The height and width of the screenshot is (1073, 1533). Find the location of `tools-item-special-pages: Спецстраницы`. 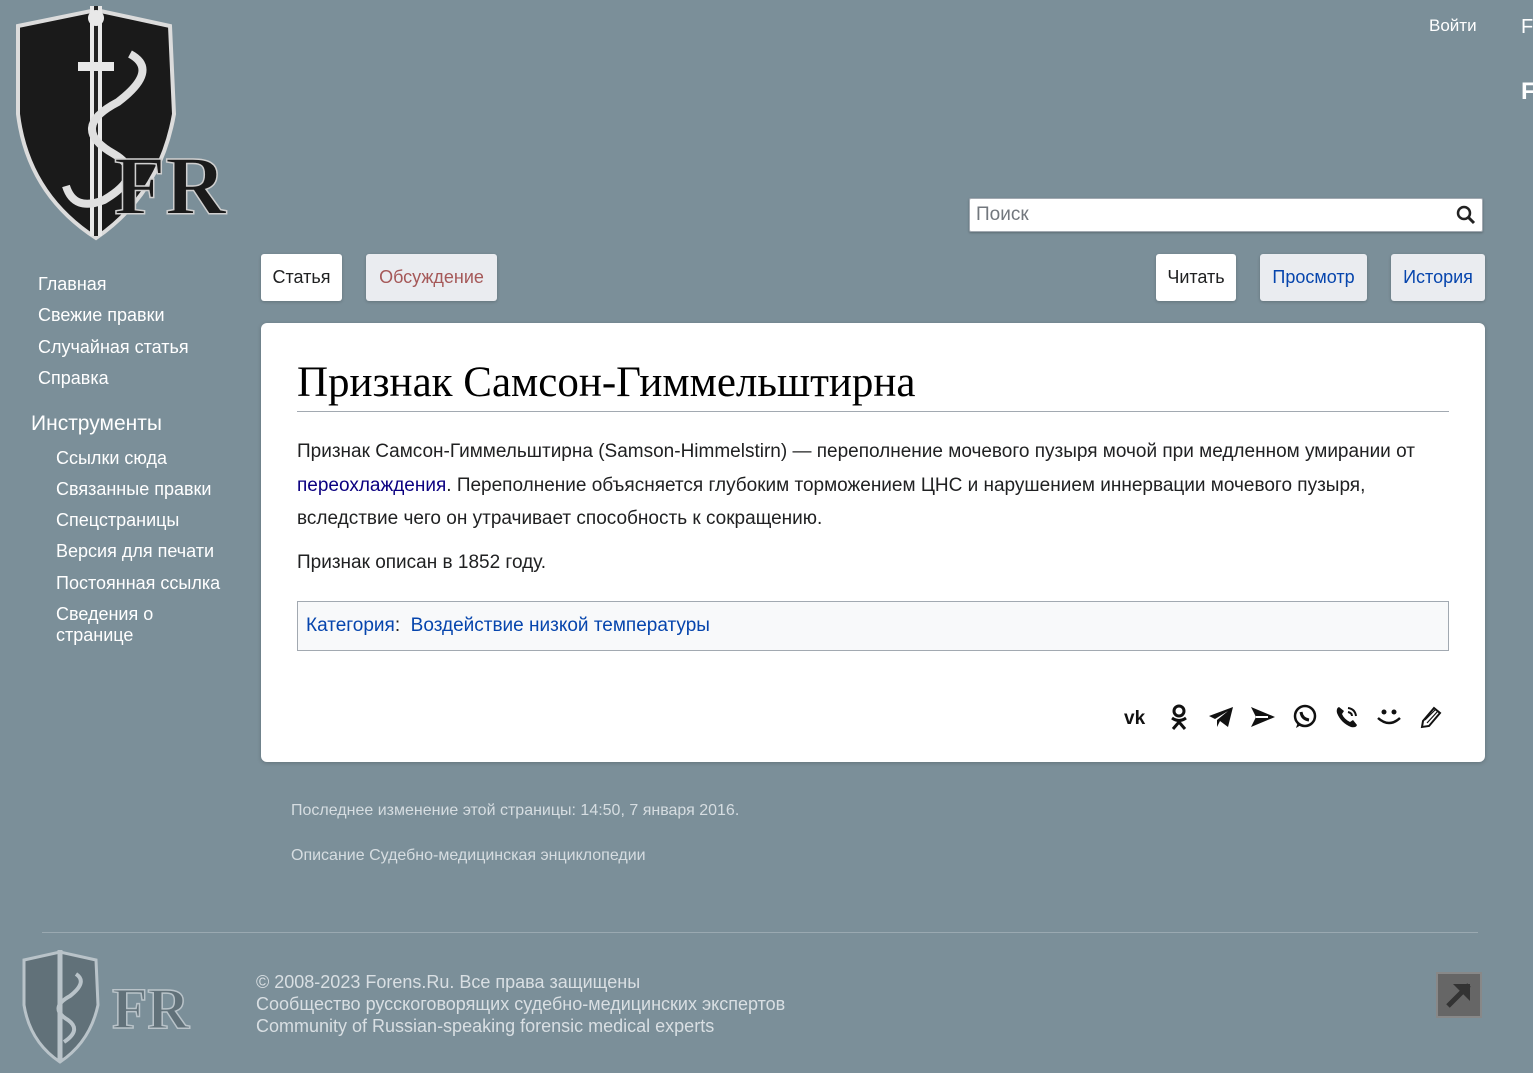

tools-item-special-pages: Спецстраницы is located at coordinates (117, 520).